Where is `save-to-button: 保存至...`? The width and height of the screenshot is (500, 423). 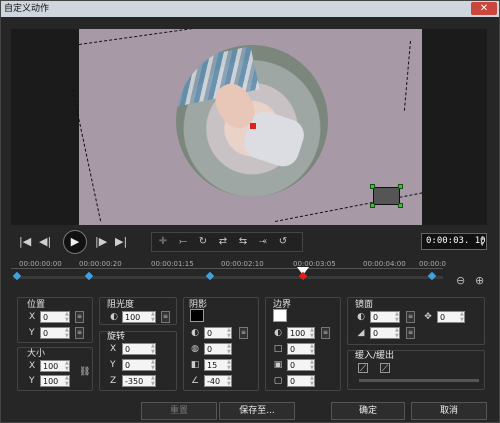
save-to-button: 保存至... is located at coordinates (257, 411).